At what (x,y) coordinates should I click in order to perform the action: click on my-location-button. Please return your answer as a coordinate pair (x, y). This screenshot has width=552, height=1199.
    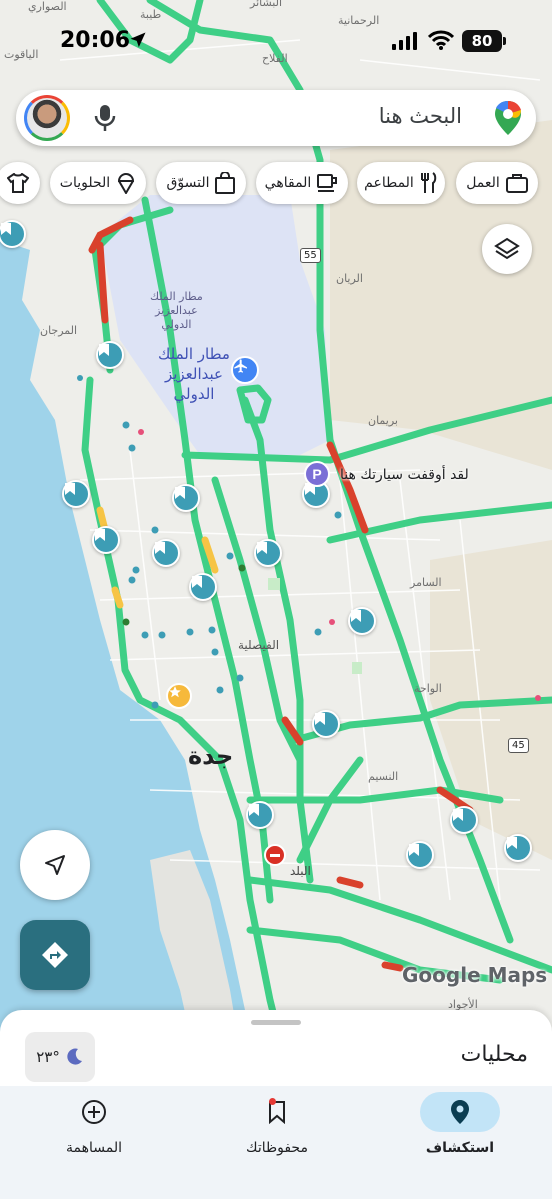
    Looking at the image, I should click on (55, 865).